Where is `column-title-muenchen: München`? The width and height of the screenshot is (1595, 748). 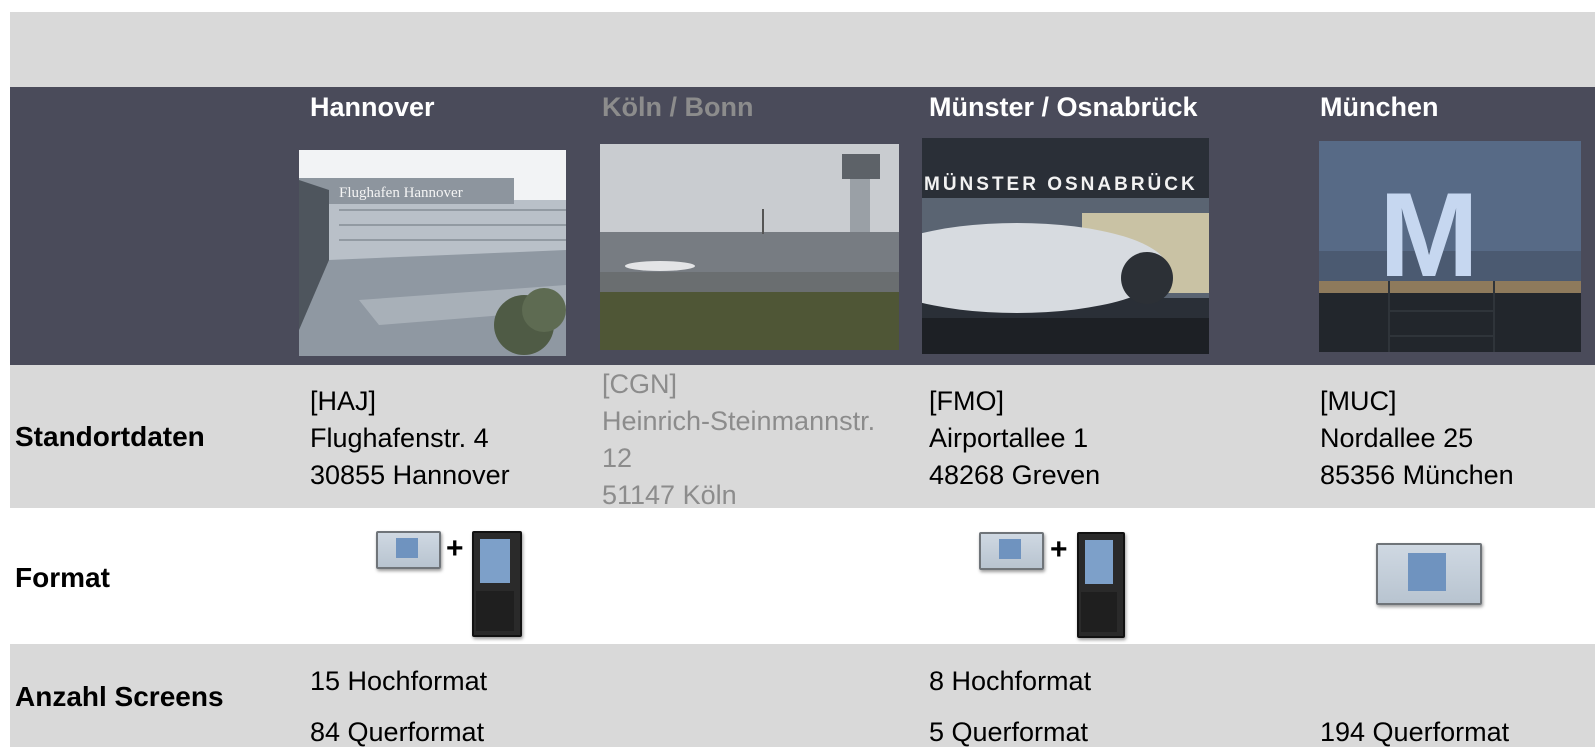
column-title-muenchen: München is located at coordinates (1379, 107).